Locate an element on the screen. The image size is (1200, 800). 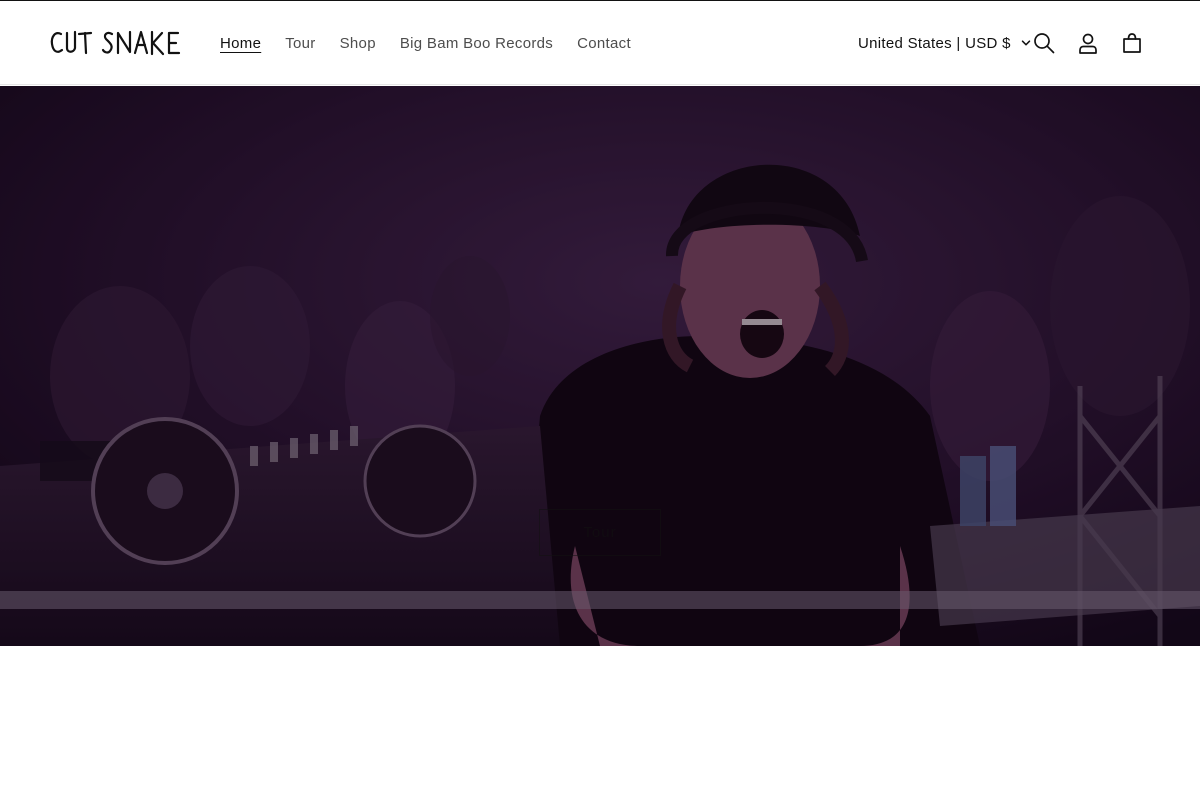
nav-item-home: Home is located at coordinates (240, 43).